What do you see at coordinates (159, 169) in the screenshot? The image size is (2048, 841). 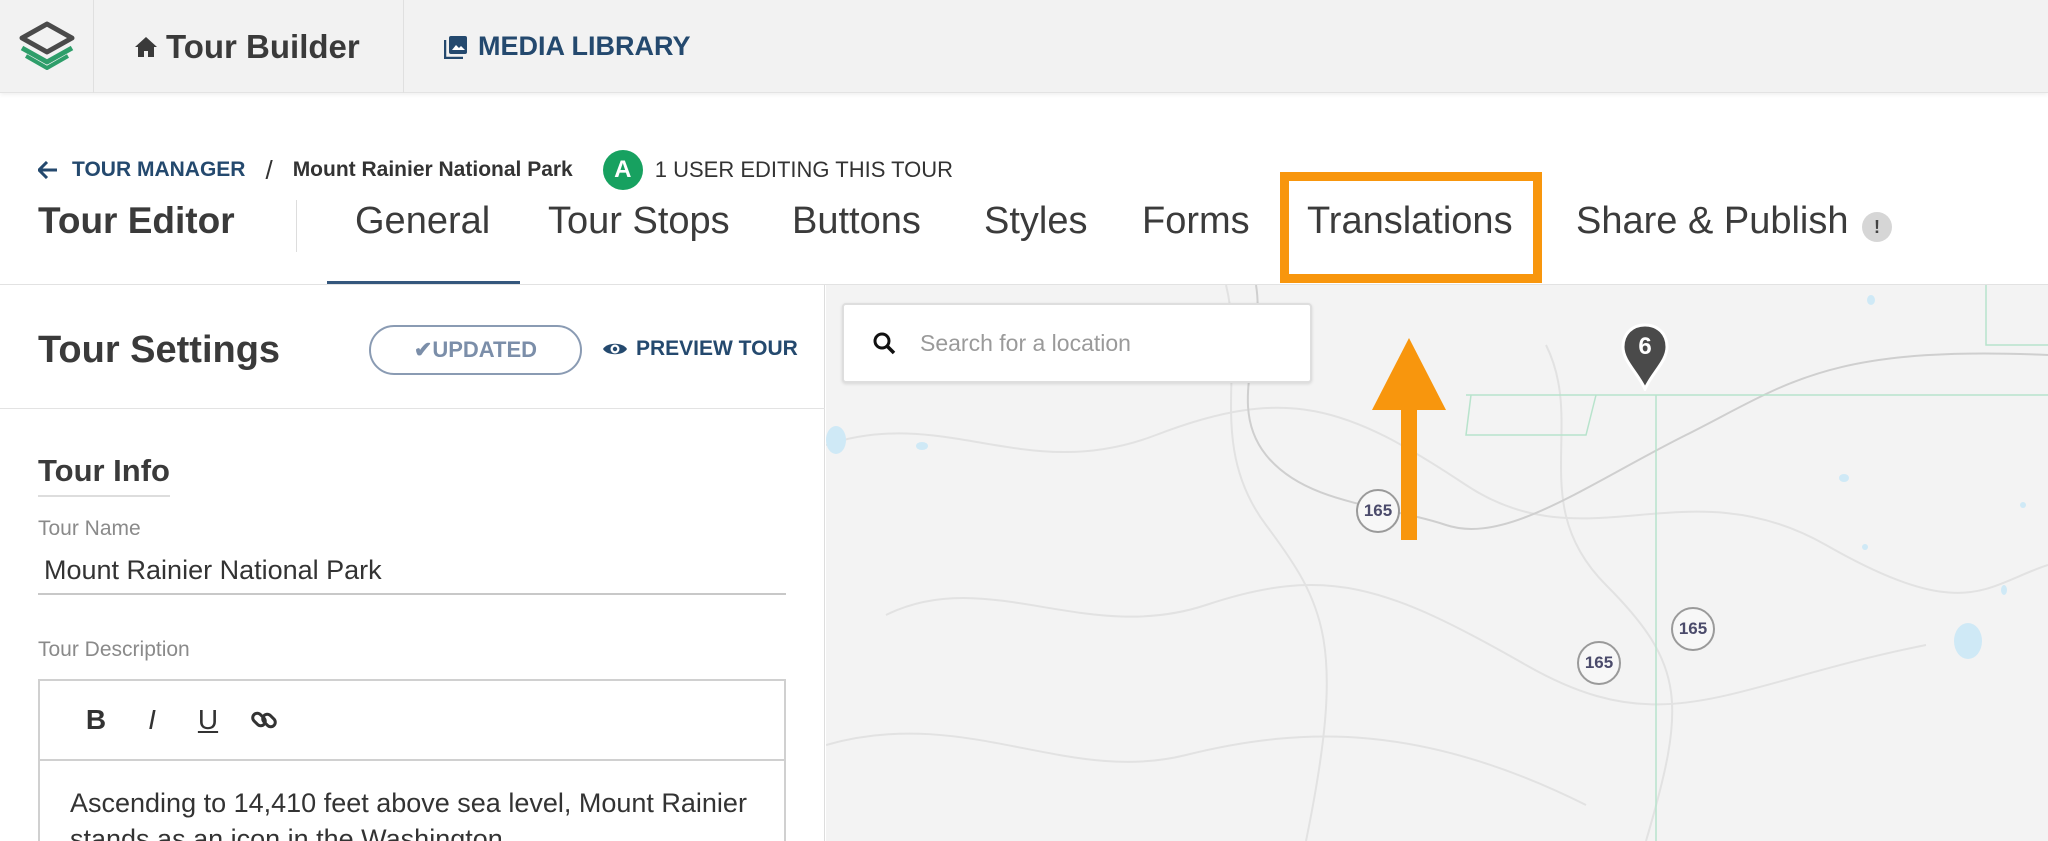 I see `tour-manager-label: TOUR MANAGER` at bounding box center [159, 169].